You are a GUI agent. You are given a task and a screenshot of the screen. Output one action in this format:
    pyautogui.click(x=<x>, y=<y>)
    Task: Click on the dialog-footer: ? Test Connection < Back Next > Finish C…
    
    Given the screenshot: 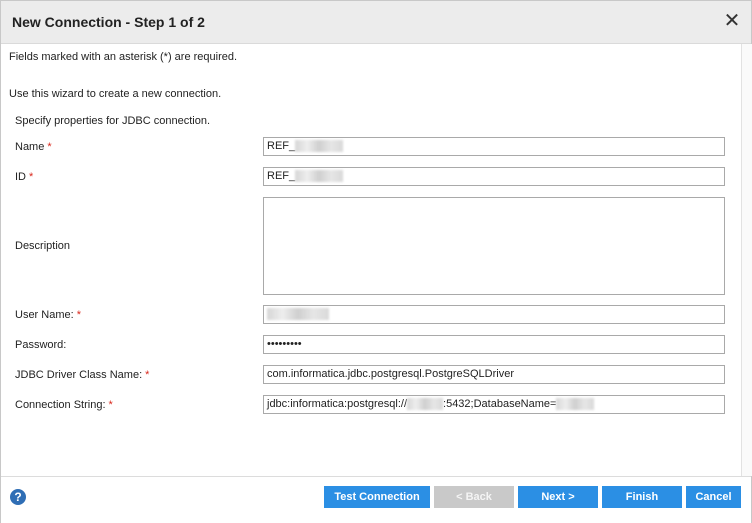 What is the action you would take?
    pyautogui.click(x=376, y=499)
    